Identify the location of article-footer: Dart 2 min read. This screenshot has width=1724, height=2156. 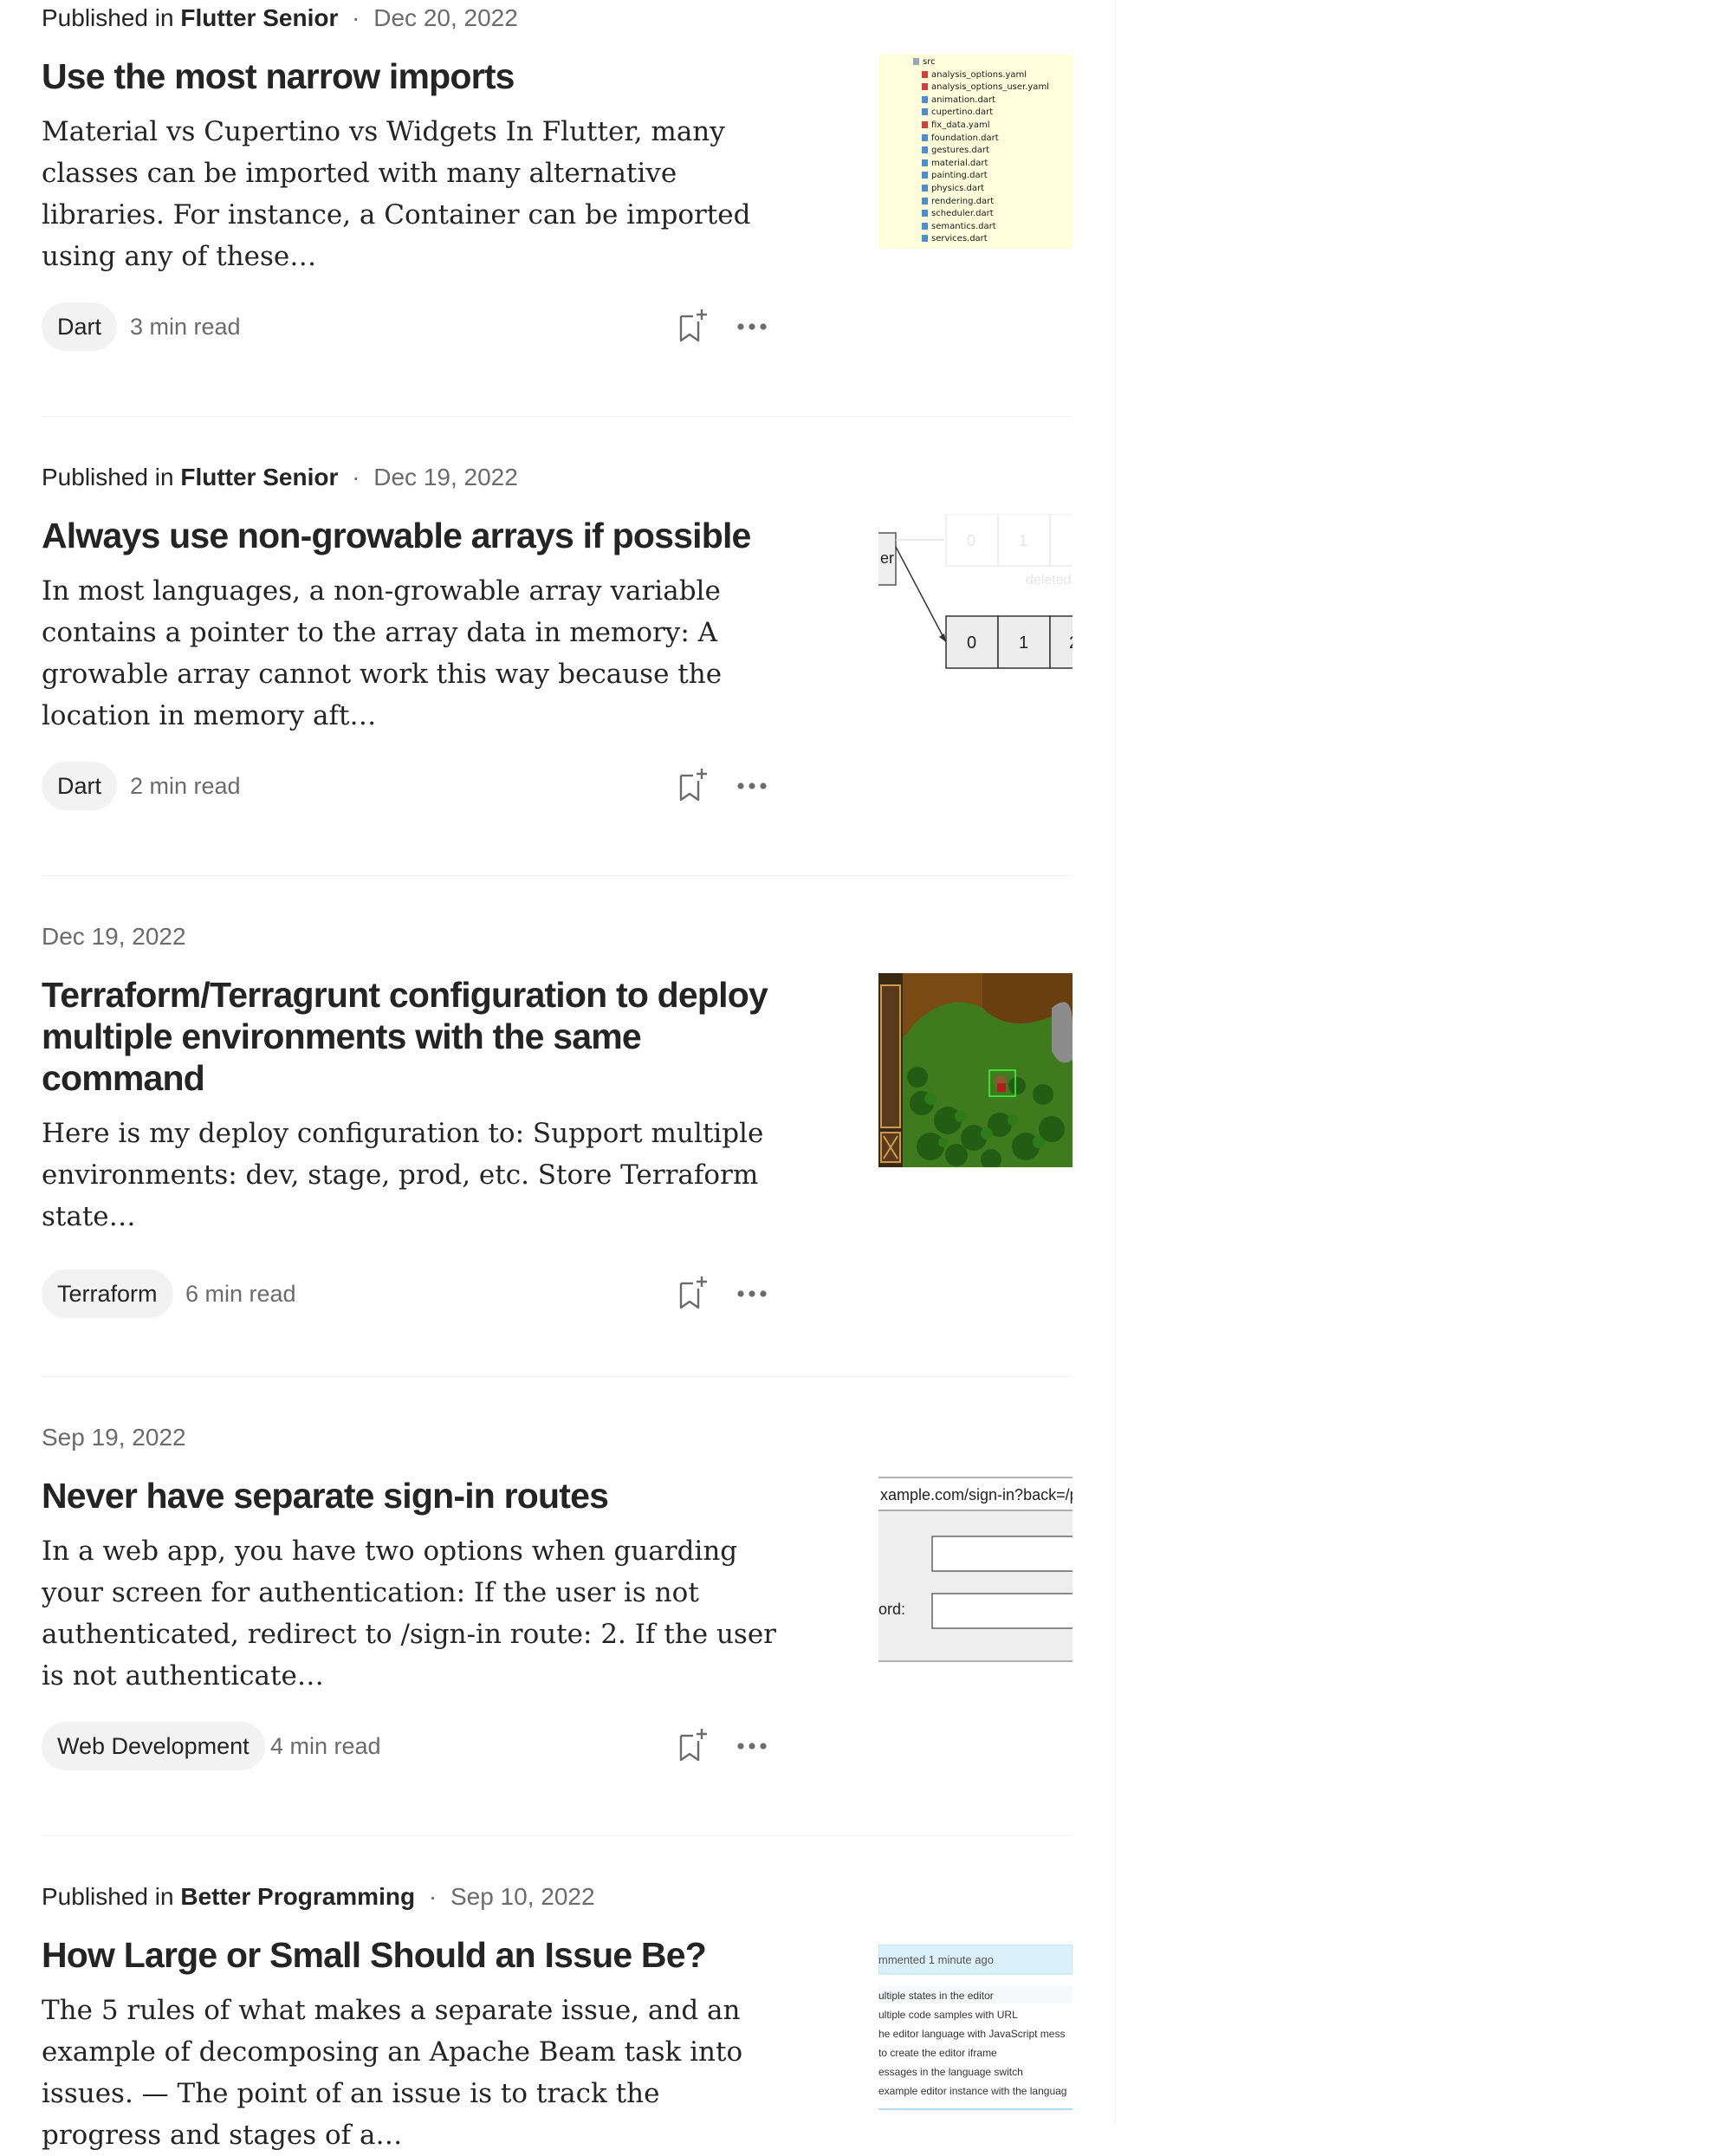
(410, 786).